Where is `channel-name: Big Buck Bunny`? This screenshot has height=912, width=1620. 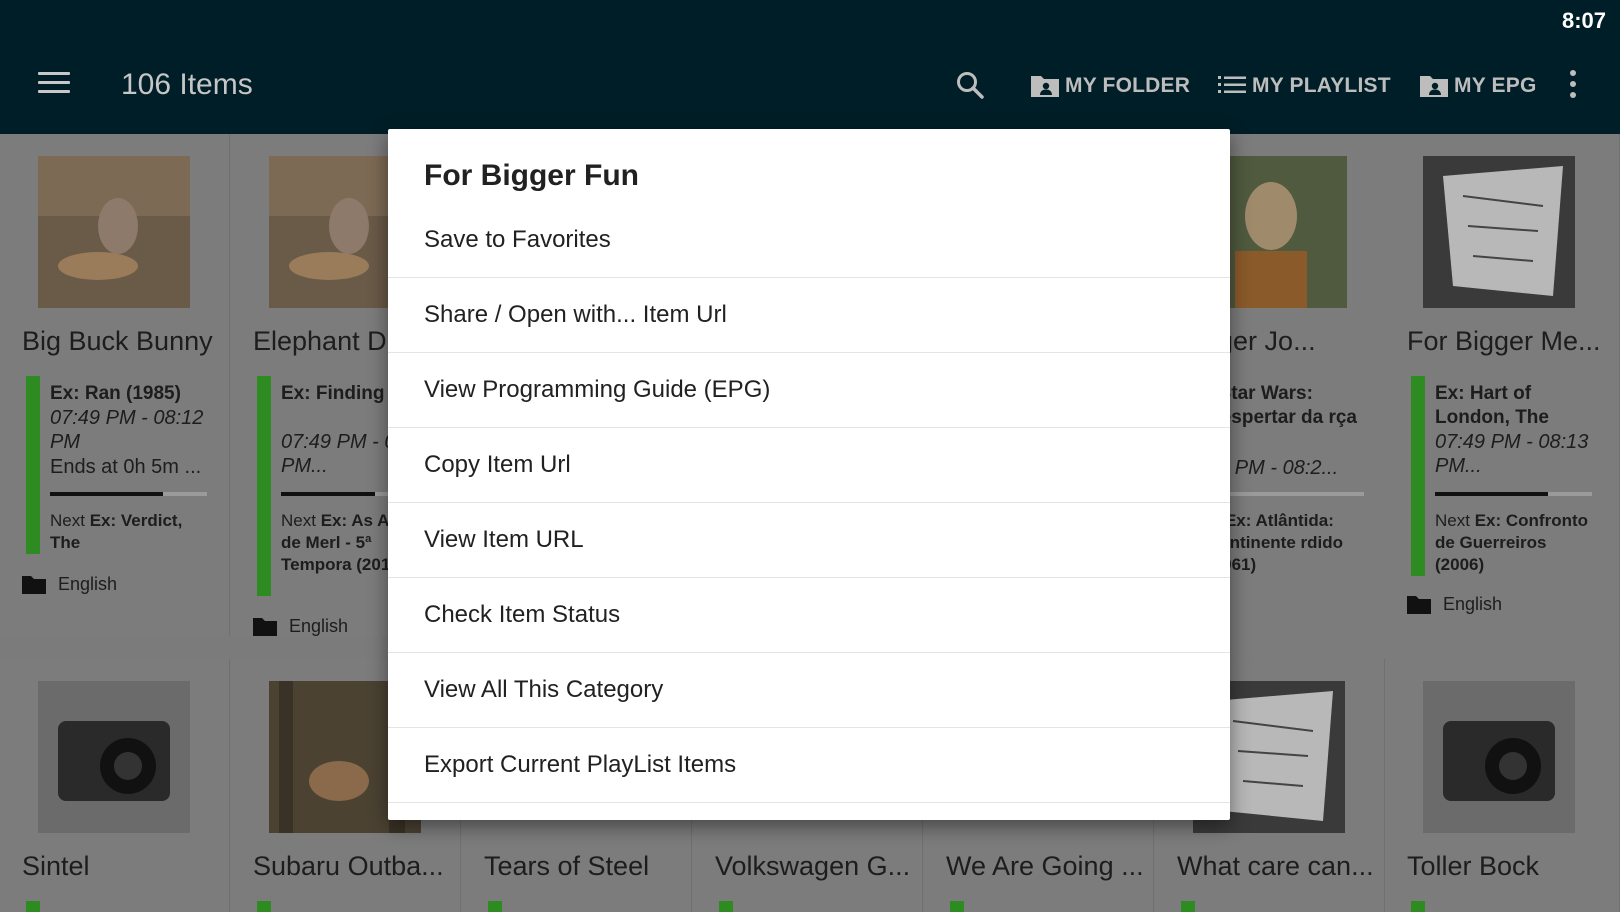 channel-name: Big Buck Bunny is located at coordinates (117, 341).